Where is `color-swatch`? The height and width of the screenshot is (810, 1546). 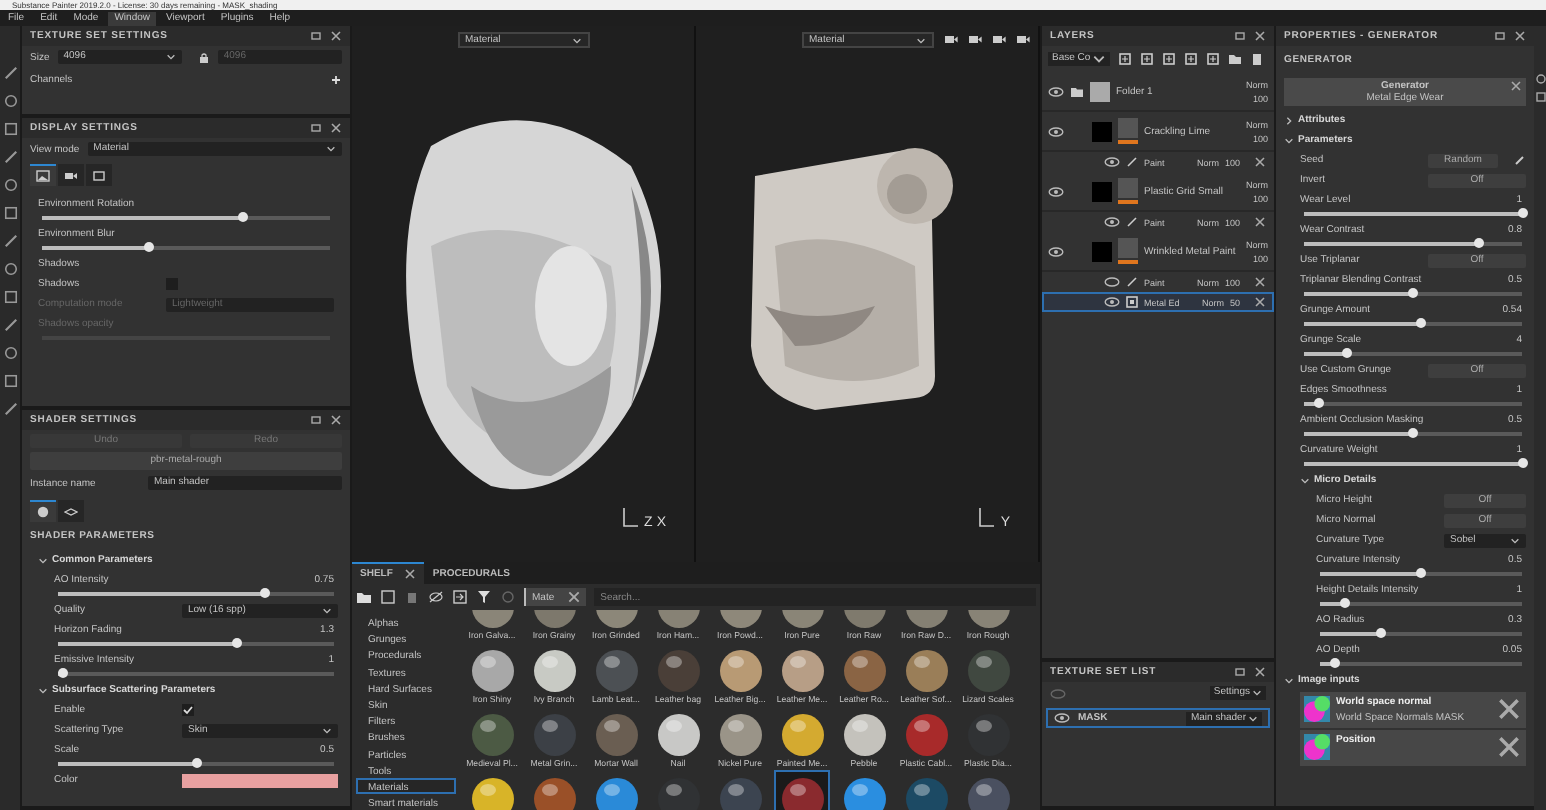
color-swatch is located at coordinates (260, 780).